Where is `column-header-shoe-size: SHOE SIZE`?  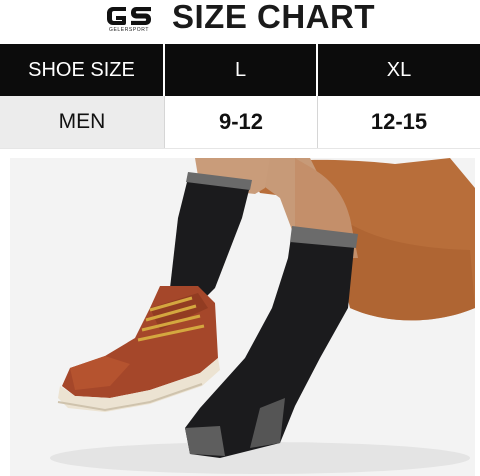
column-header-shoe-size: SHOE SIZE is located at coordinates (82, 70).